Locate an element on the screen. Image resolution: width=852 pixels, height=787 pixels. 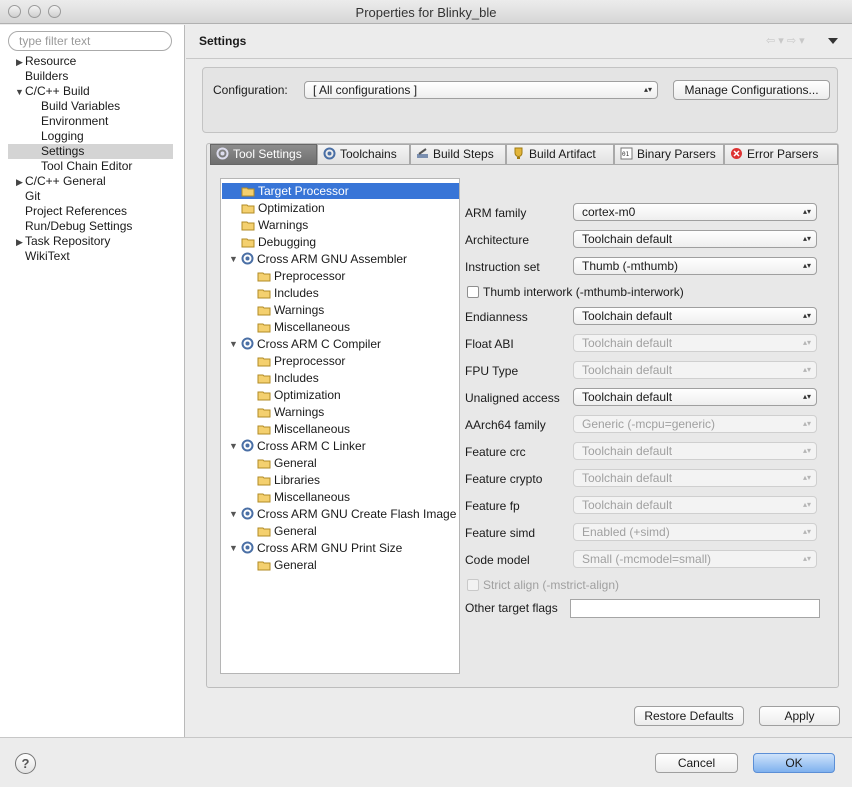
tree-item-linker-general: General is located at coordinates (287, 463).